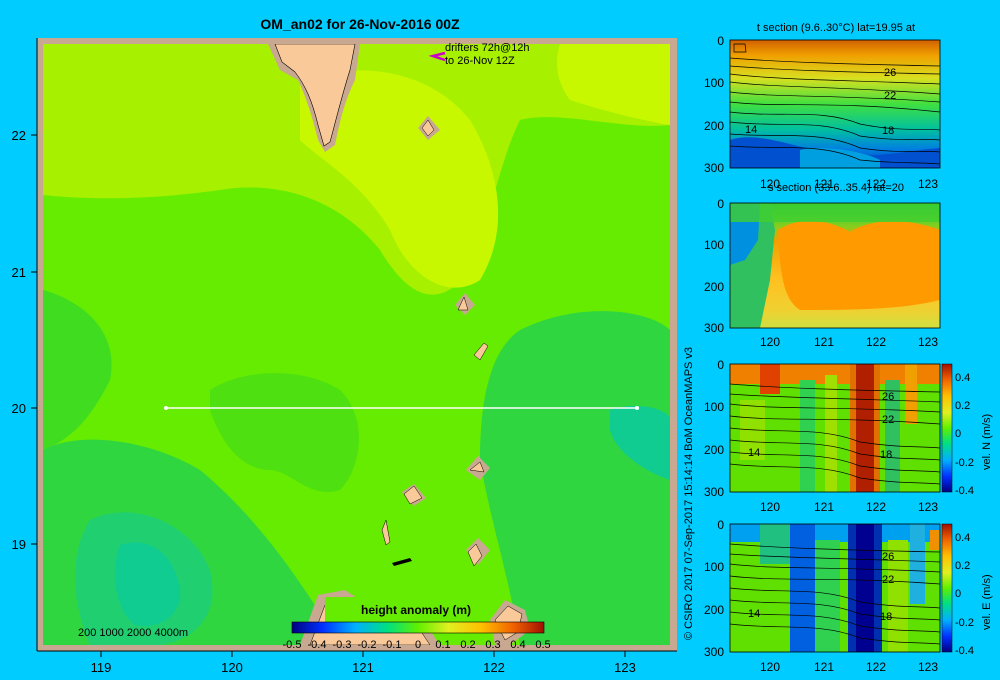 The width and height of the screenshot is (1000, 680). What do you see at coordinates (962, 538) in the screenshot?
I see `vel-e-colorbar-tick: 0.4` at bounding box center [962, 538].